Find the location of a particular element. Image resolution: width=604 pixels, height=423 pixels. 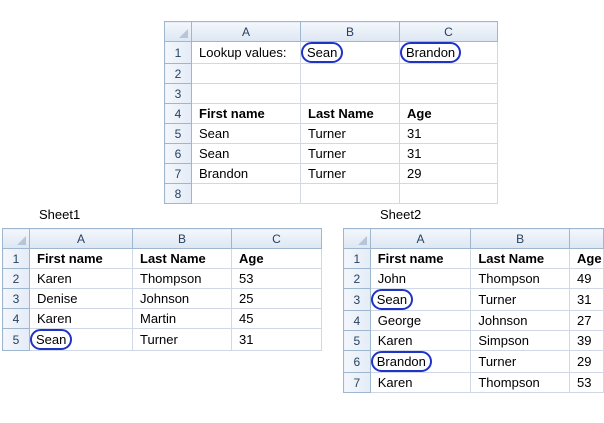

cell: 39 is located at coordinates (586, 340).